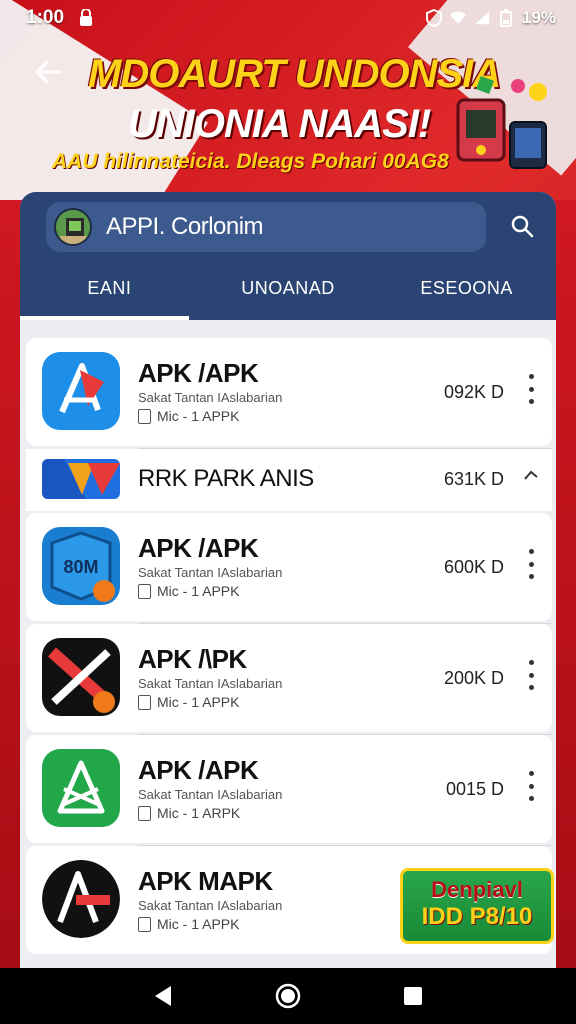 Image resolution: width=576 pixels, height=1024 pixels. What do you see at coordinates (473, 567) in the screenshot?
I see `app-size: 600K D` at bounding box center [473, 567].